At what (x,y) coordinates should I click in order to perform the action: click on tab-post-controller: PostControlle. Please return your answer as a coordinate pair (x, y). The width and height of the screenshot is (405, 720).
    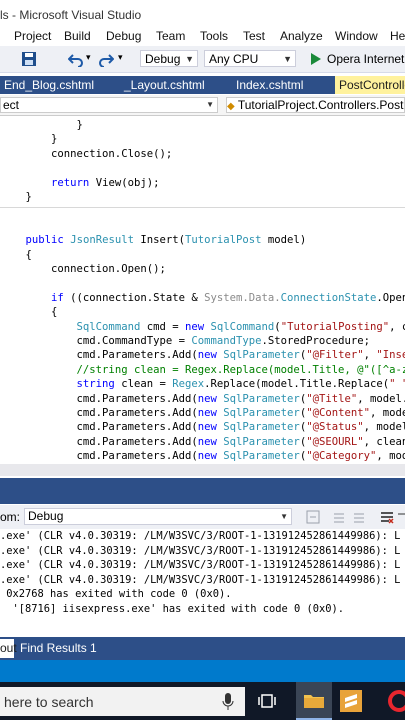
    Looking at the image, I should click on (370, 85).